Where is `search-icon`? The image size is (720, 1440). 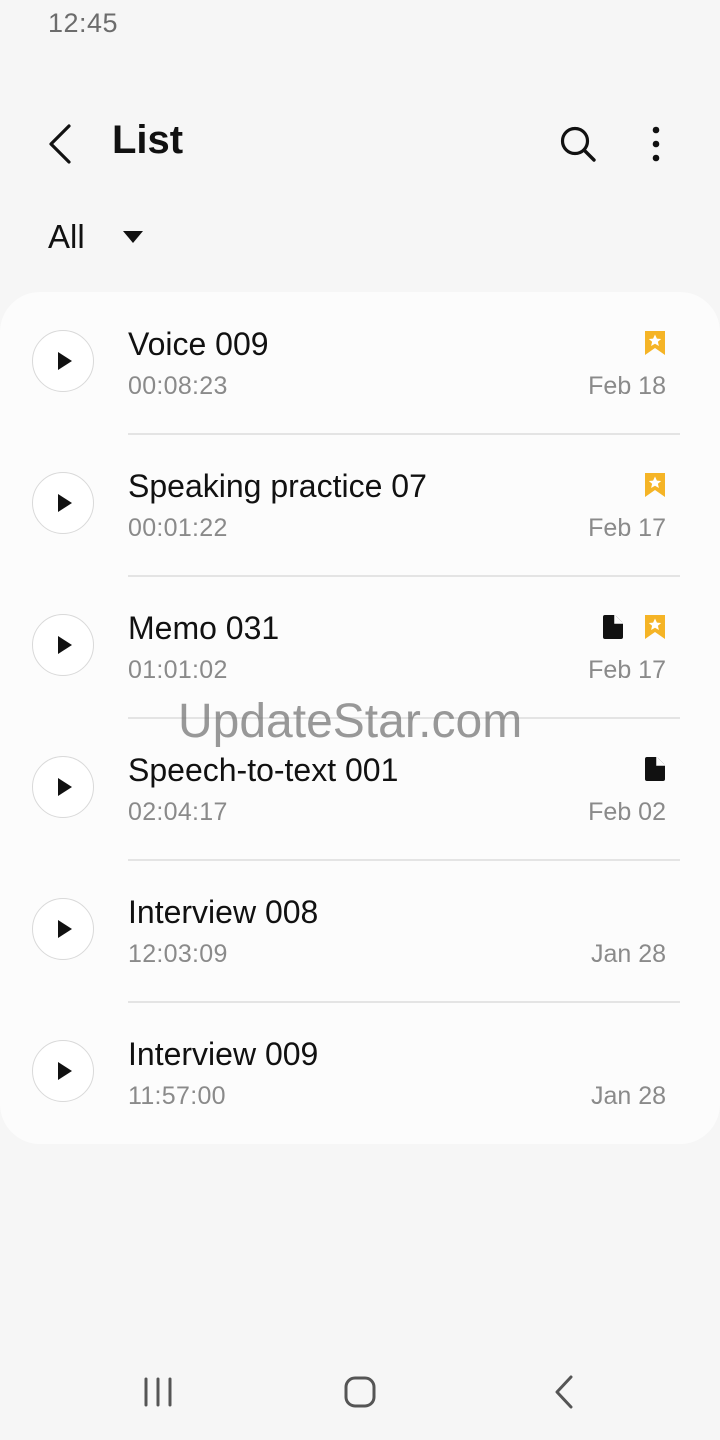 search-icon is located at coordinates (578, 144).